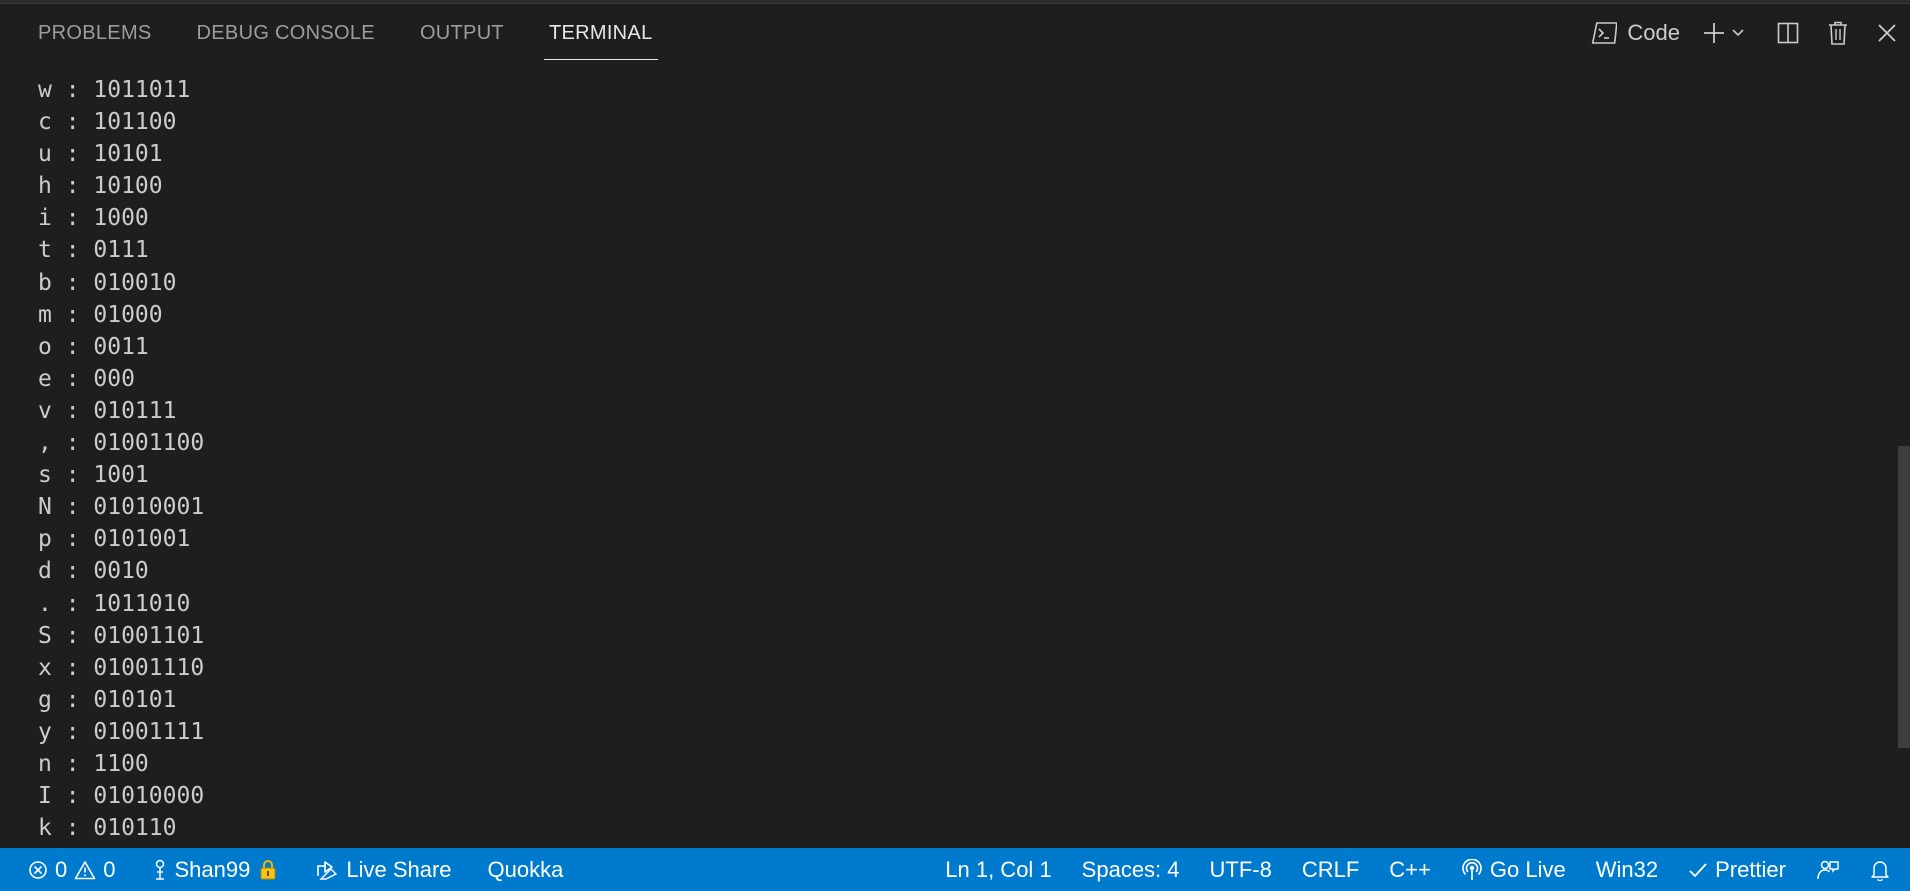 This screenshot has height=891, width=1910. Describe the element at coordinates (121, 731) in the screenshot. I see `terminal-line: y : 01001111` at that location.